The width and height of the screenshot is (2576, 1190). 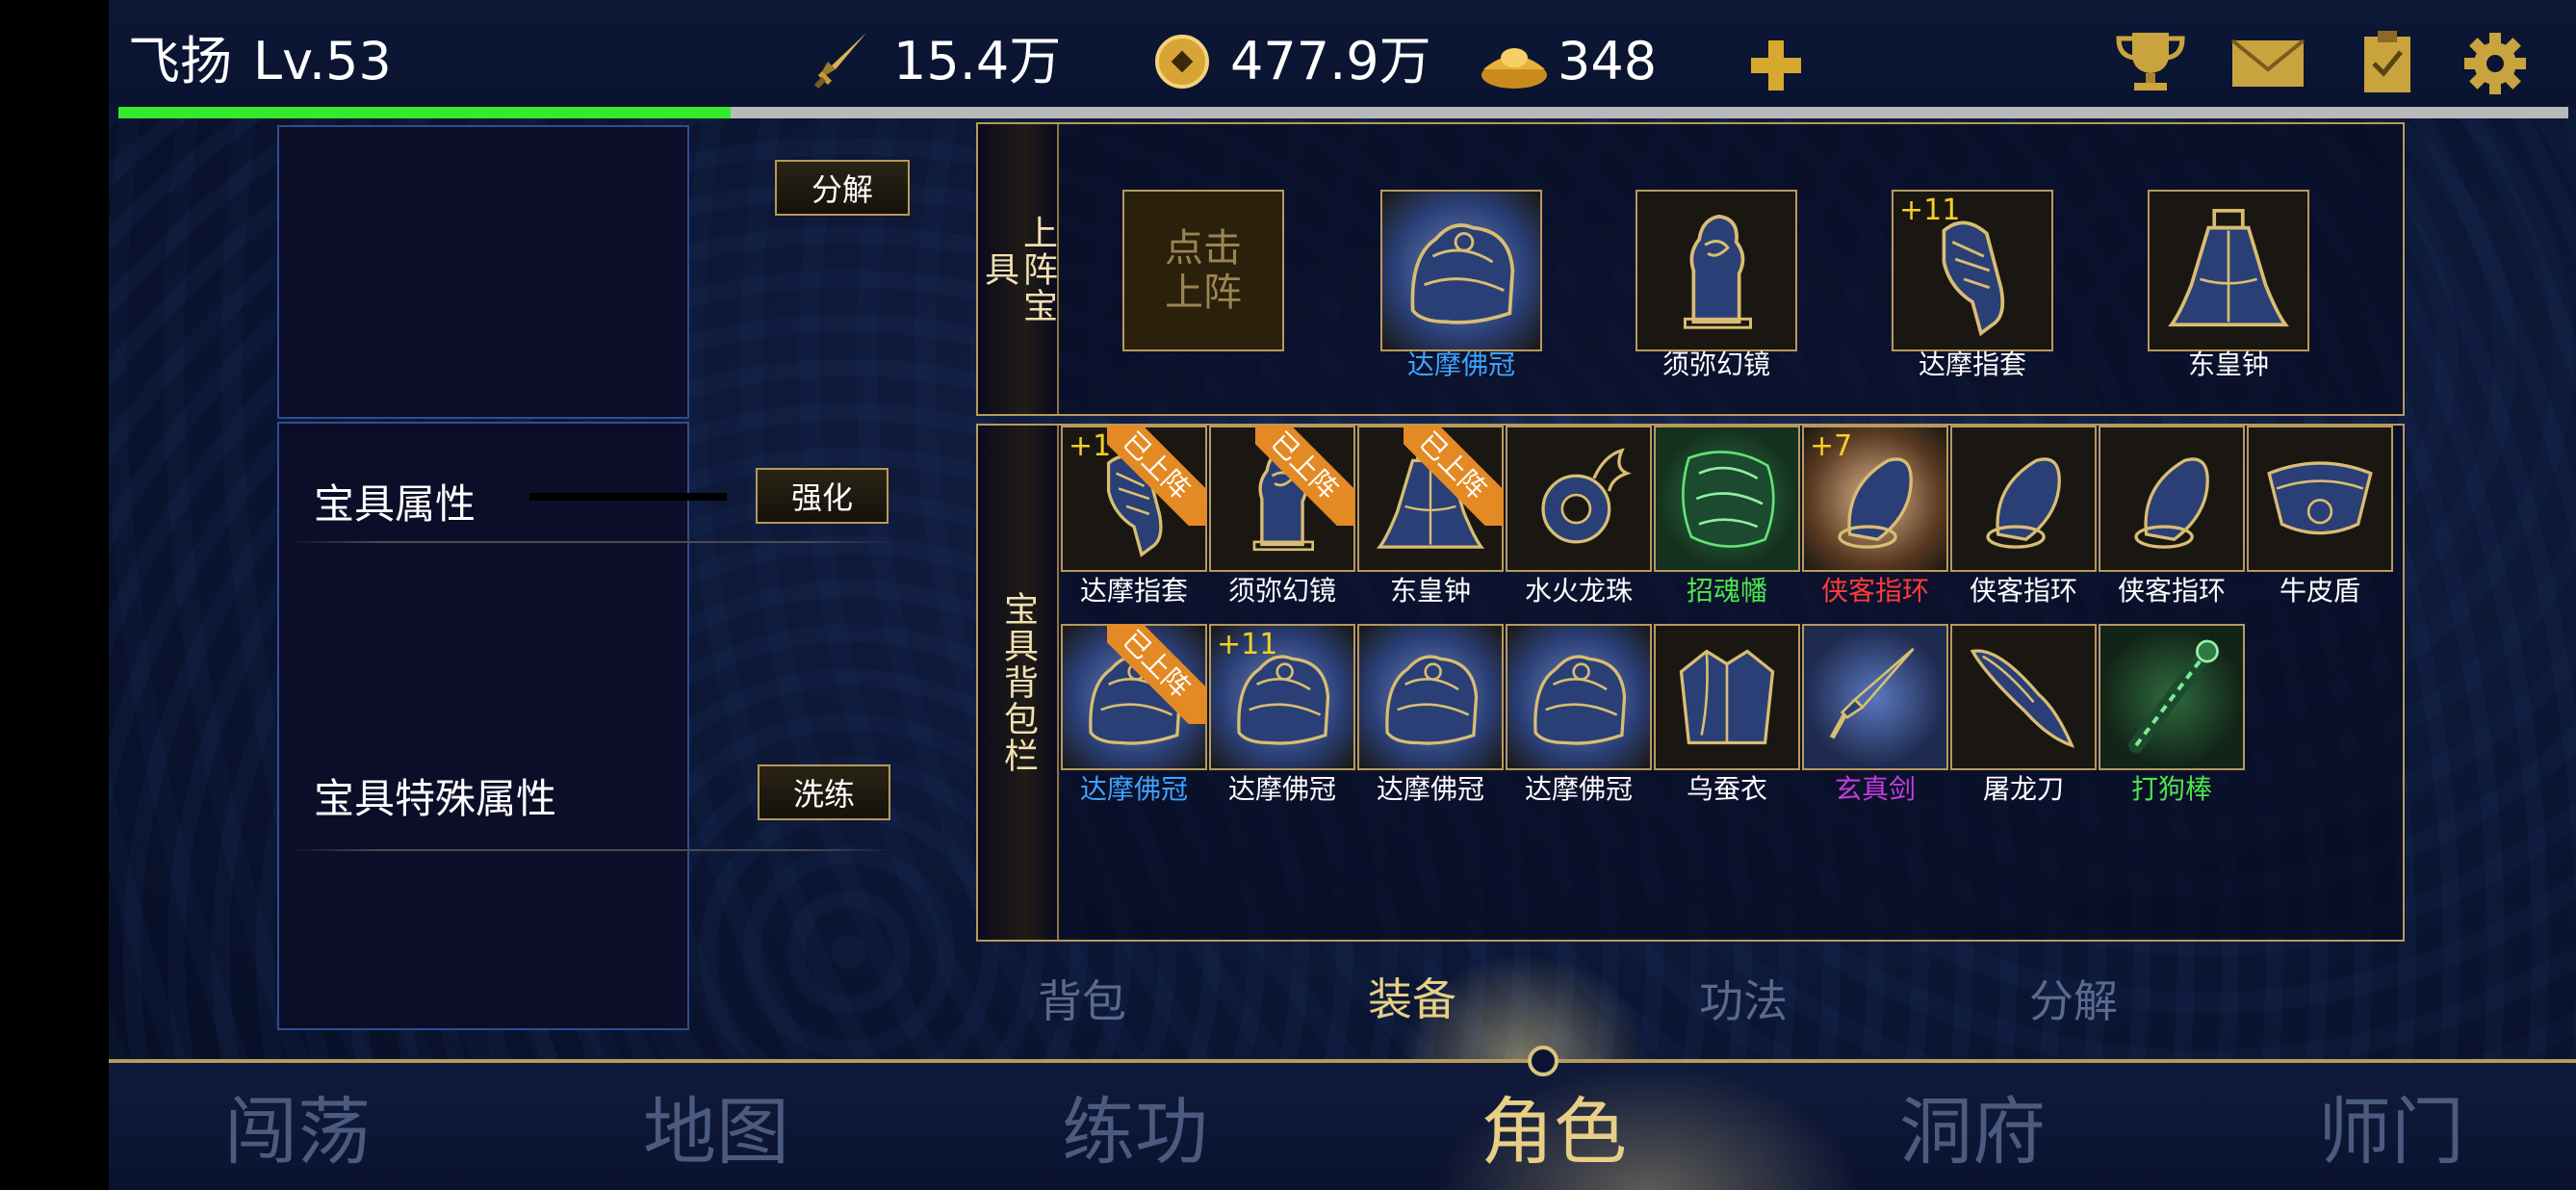 What do you see at coordinates (2171, 789) in the screenshot?
I see `bag-item-name: 打狗棒` at bounding box center [2171, 789].